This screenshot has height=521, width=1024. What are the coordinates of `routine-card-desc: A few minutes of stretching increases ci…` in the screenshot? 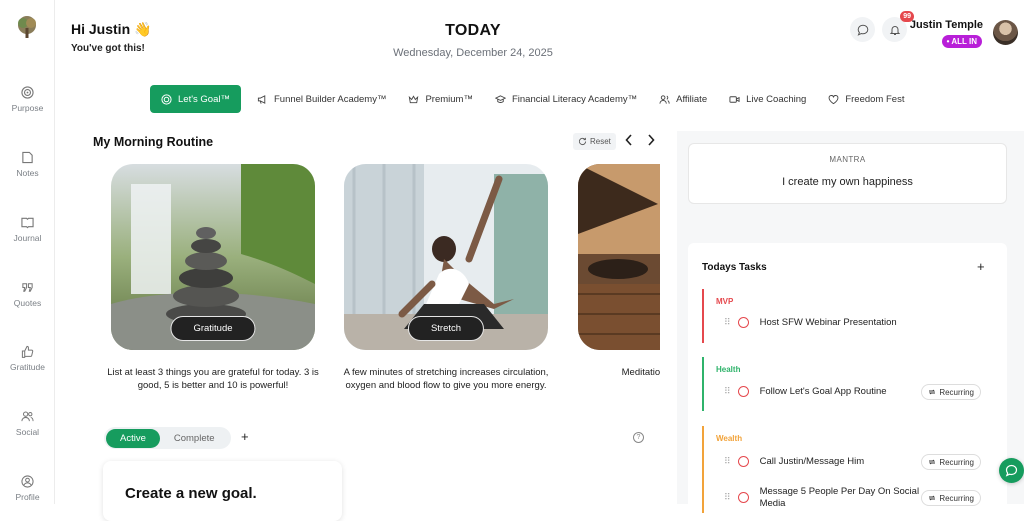 It's located at (446, 379).